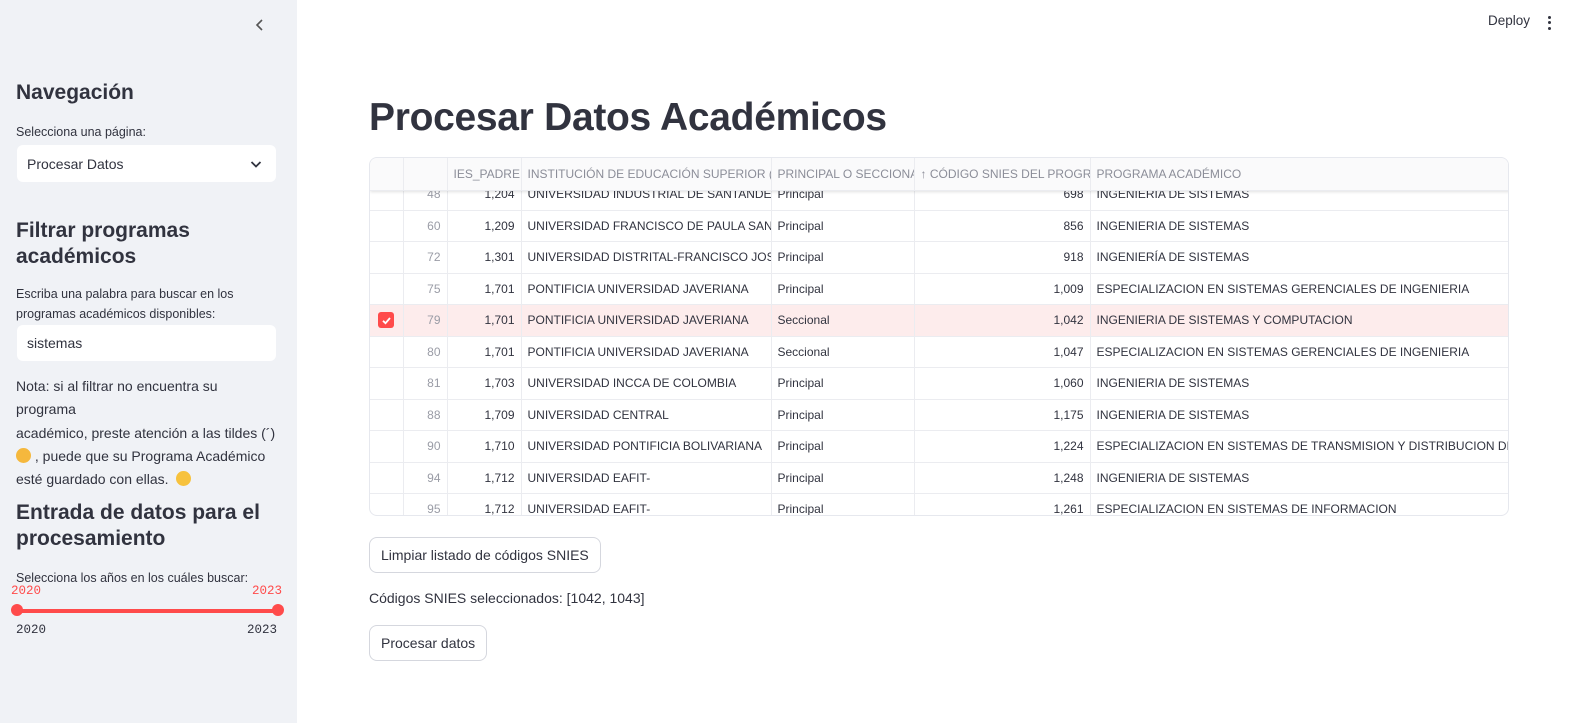 This screenshot has width=1585, height=723. I want to click on institucion-cell: UNIVERSIDAD PONTIFICIA BOLIVARIANA, so click(646, 446).